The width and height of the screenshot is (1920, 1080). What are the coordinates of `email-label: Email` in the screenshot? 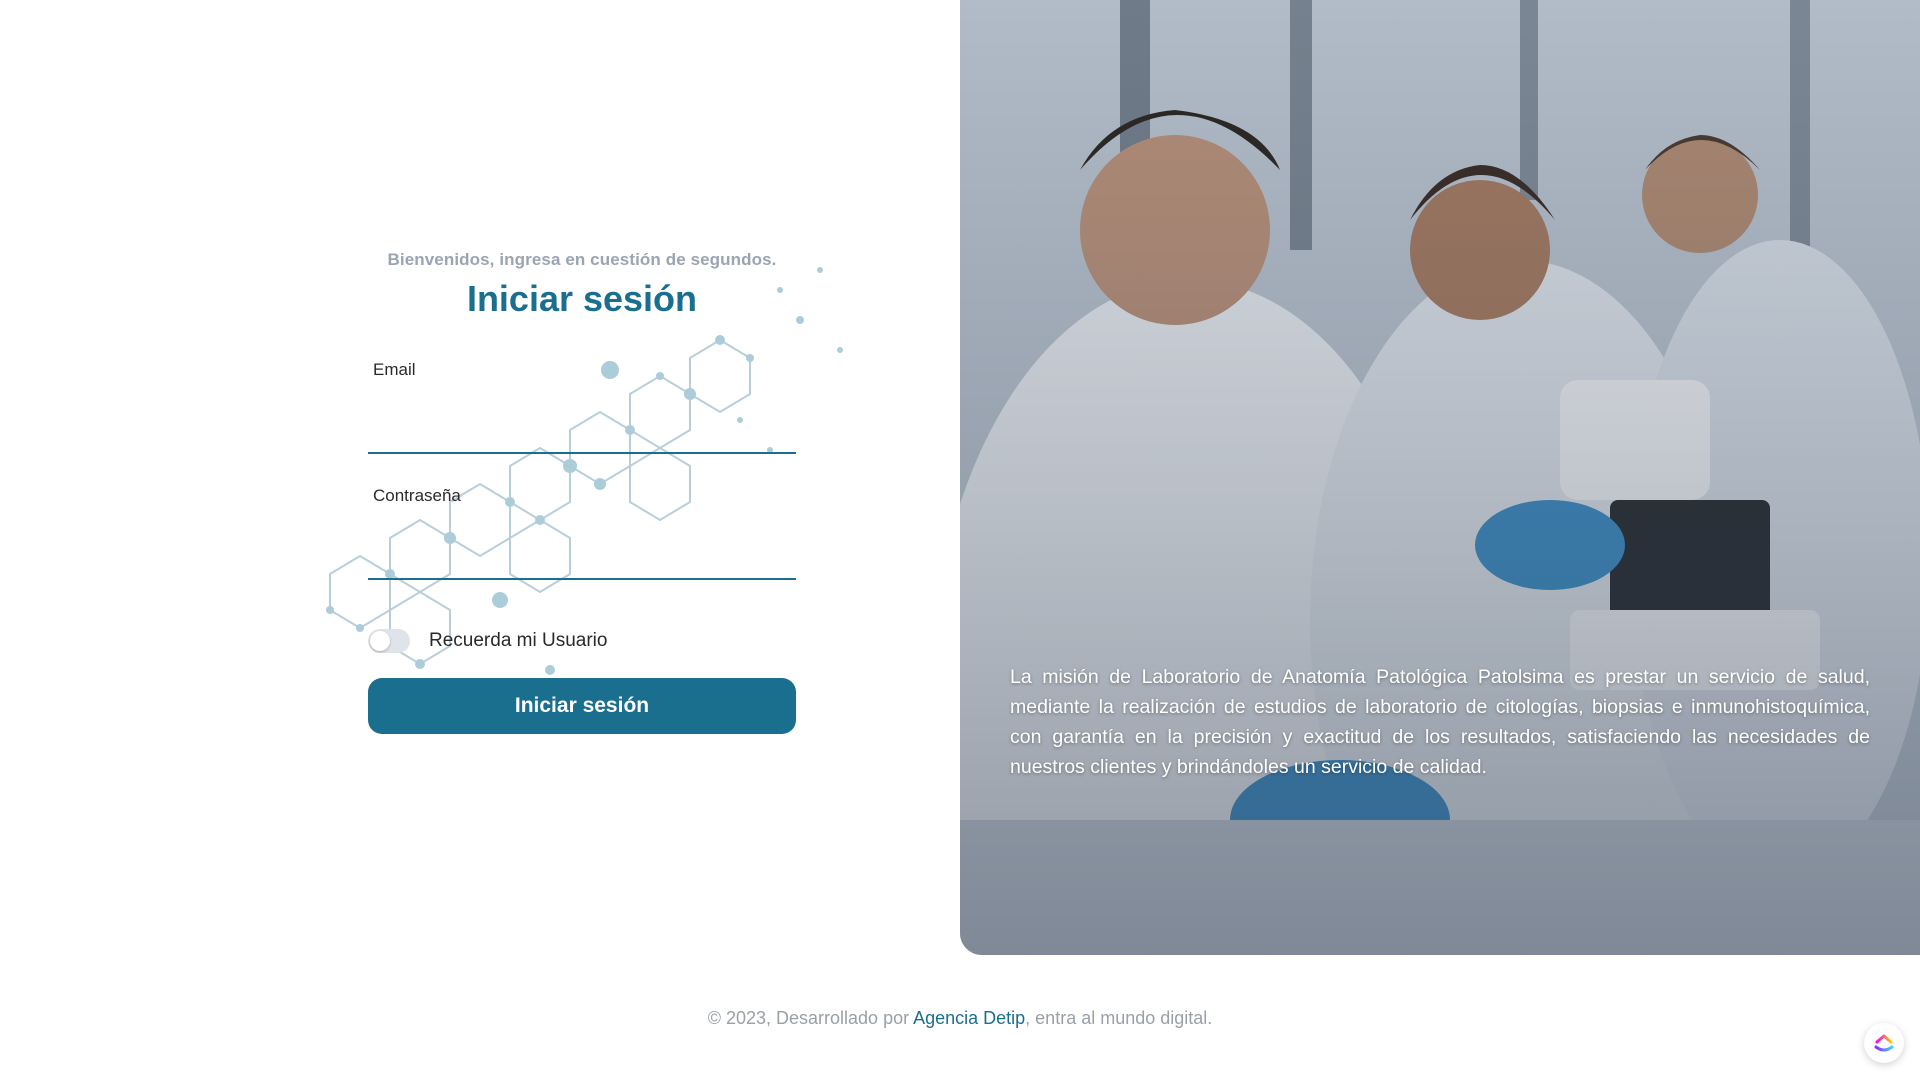 It's located at (394, 369).